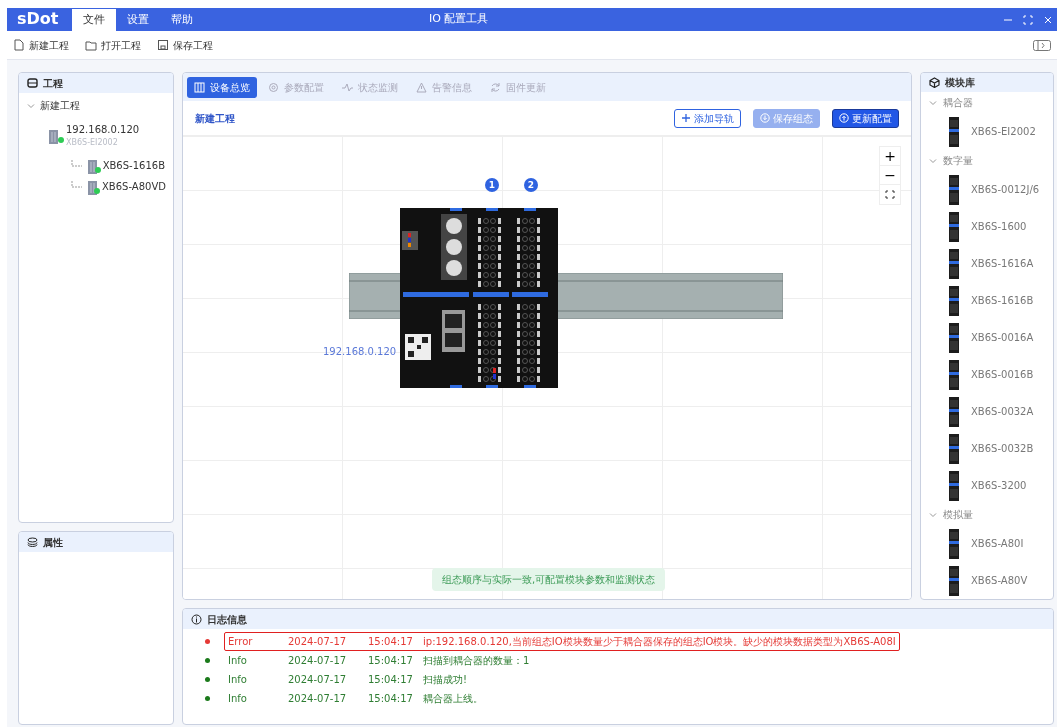  I want to click on menu-tab: 文件, so click(94, 19).